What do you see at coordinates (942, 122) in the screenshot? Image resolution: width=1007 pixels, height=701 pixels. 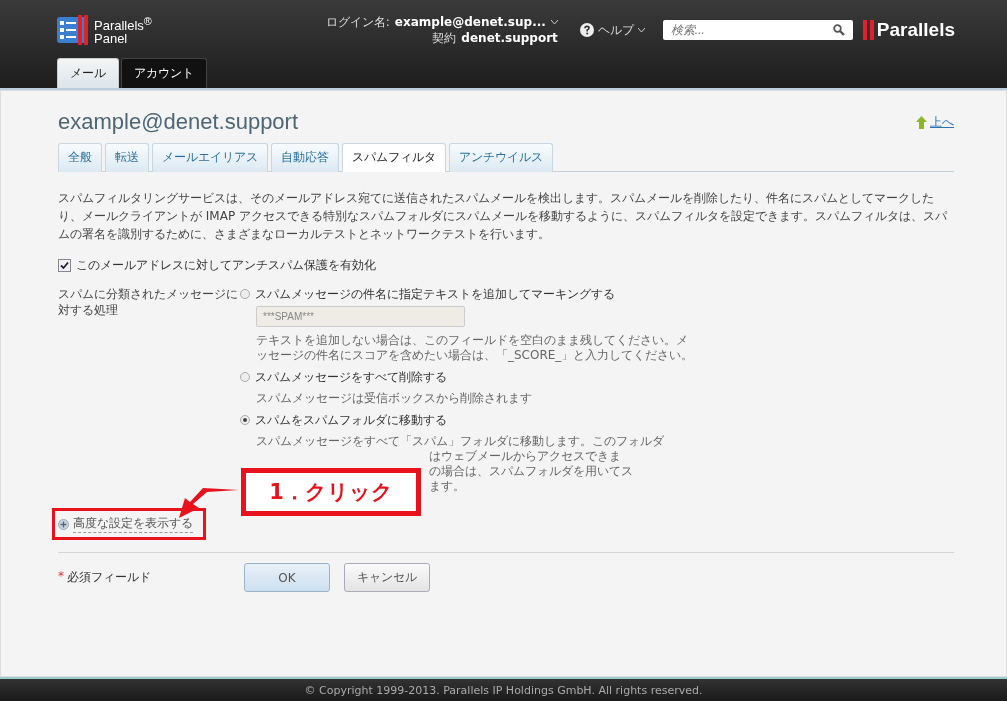 I see `up-link: 上へ` at bounding box center [942, 122].